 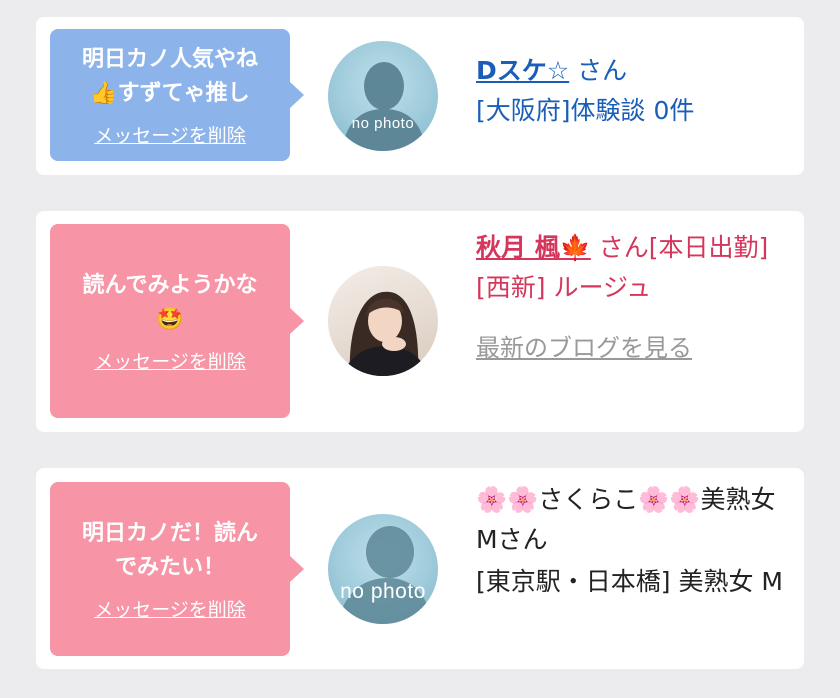 What do you see at coordinates (564, 287) in the screenshot?
I see `user-detail: [西新] ルージュ` at bounding box center [564, 287].